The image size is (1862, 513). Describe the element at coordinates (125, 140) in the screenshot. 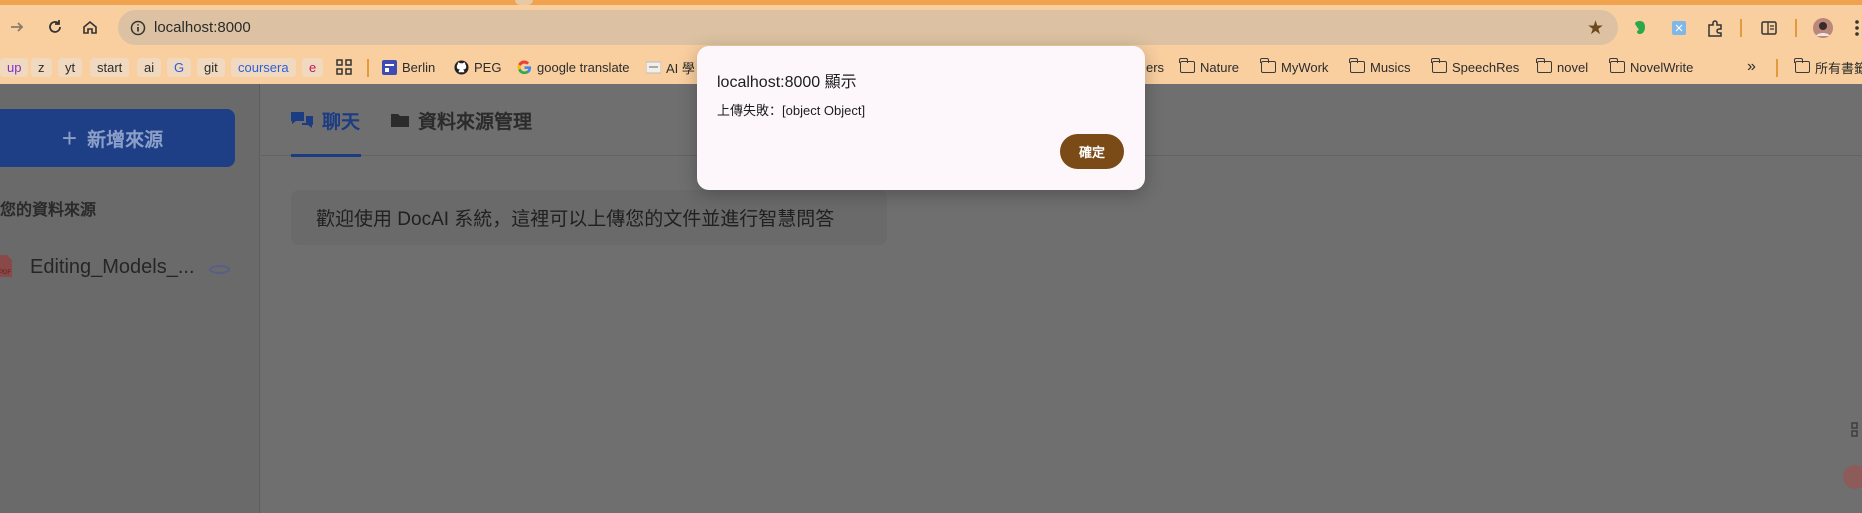

I see `add-source-label: 新增來源` at that location.